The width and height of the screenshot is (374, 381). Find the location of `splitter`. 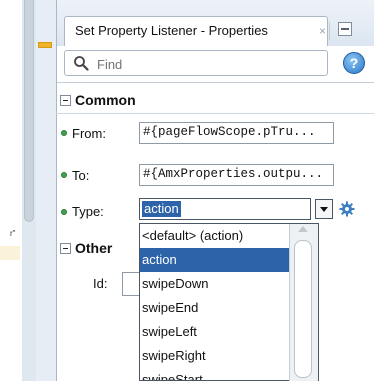

splitter is located at coordinates (46, 190).